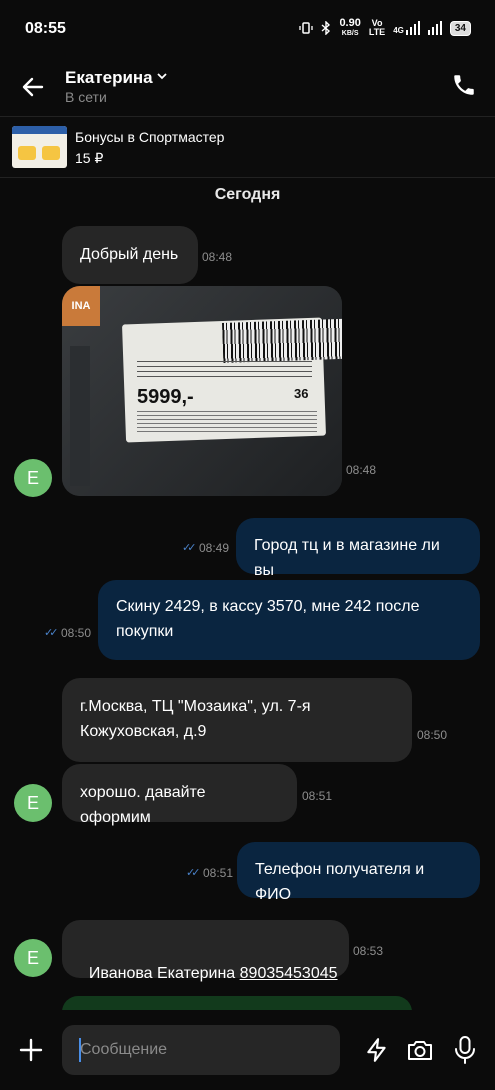 The image size is (495, 1090). I want to click on message-outgoing: Телефон получателя и ФИО, so click(358, 872).